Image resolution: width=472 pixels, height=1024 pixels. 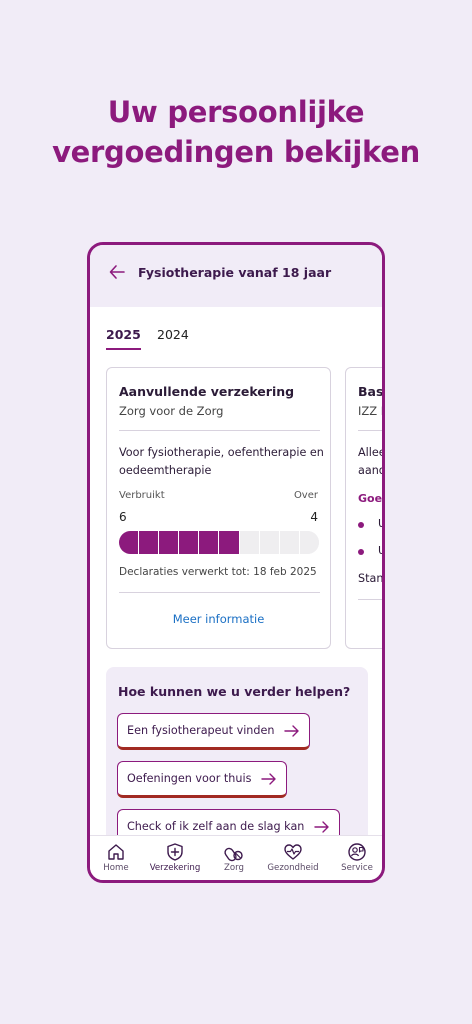 I want to click on remaining-label: Over, so click(x=305, y=495).